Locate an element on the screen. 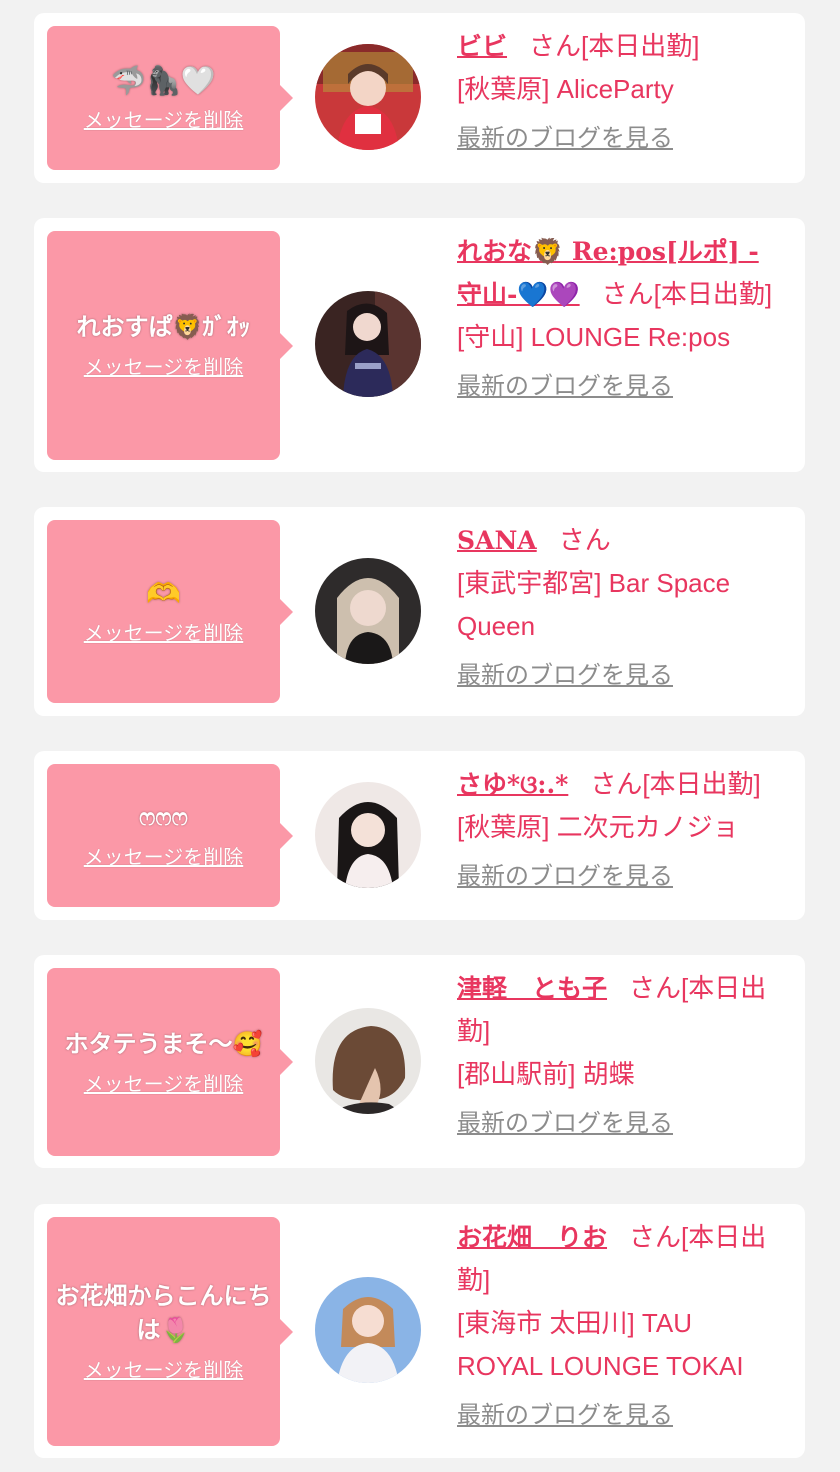 This screenshot has width=840, height=1472. message-bubble: ホタテうまそ〜🥰 メッセージを削除 is located at coordinates (170, 1062).